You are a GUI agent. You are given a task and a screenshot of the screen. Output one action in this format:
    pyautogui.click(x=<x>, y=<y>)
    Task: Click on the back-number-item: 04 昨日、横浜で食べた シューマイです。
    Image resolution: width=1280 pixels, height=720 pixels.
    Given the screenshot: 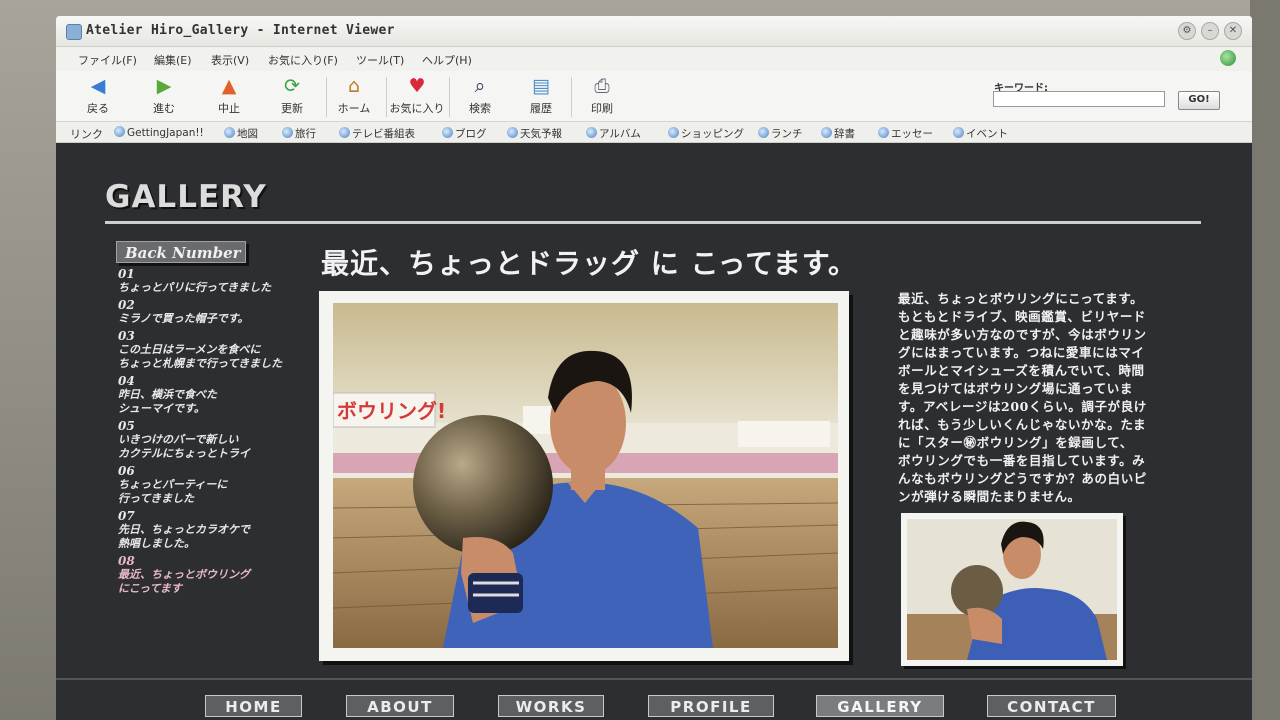 What is the action you would take?
    pyautogui.click(x=223, y=395)
    